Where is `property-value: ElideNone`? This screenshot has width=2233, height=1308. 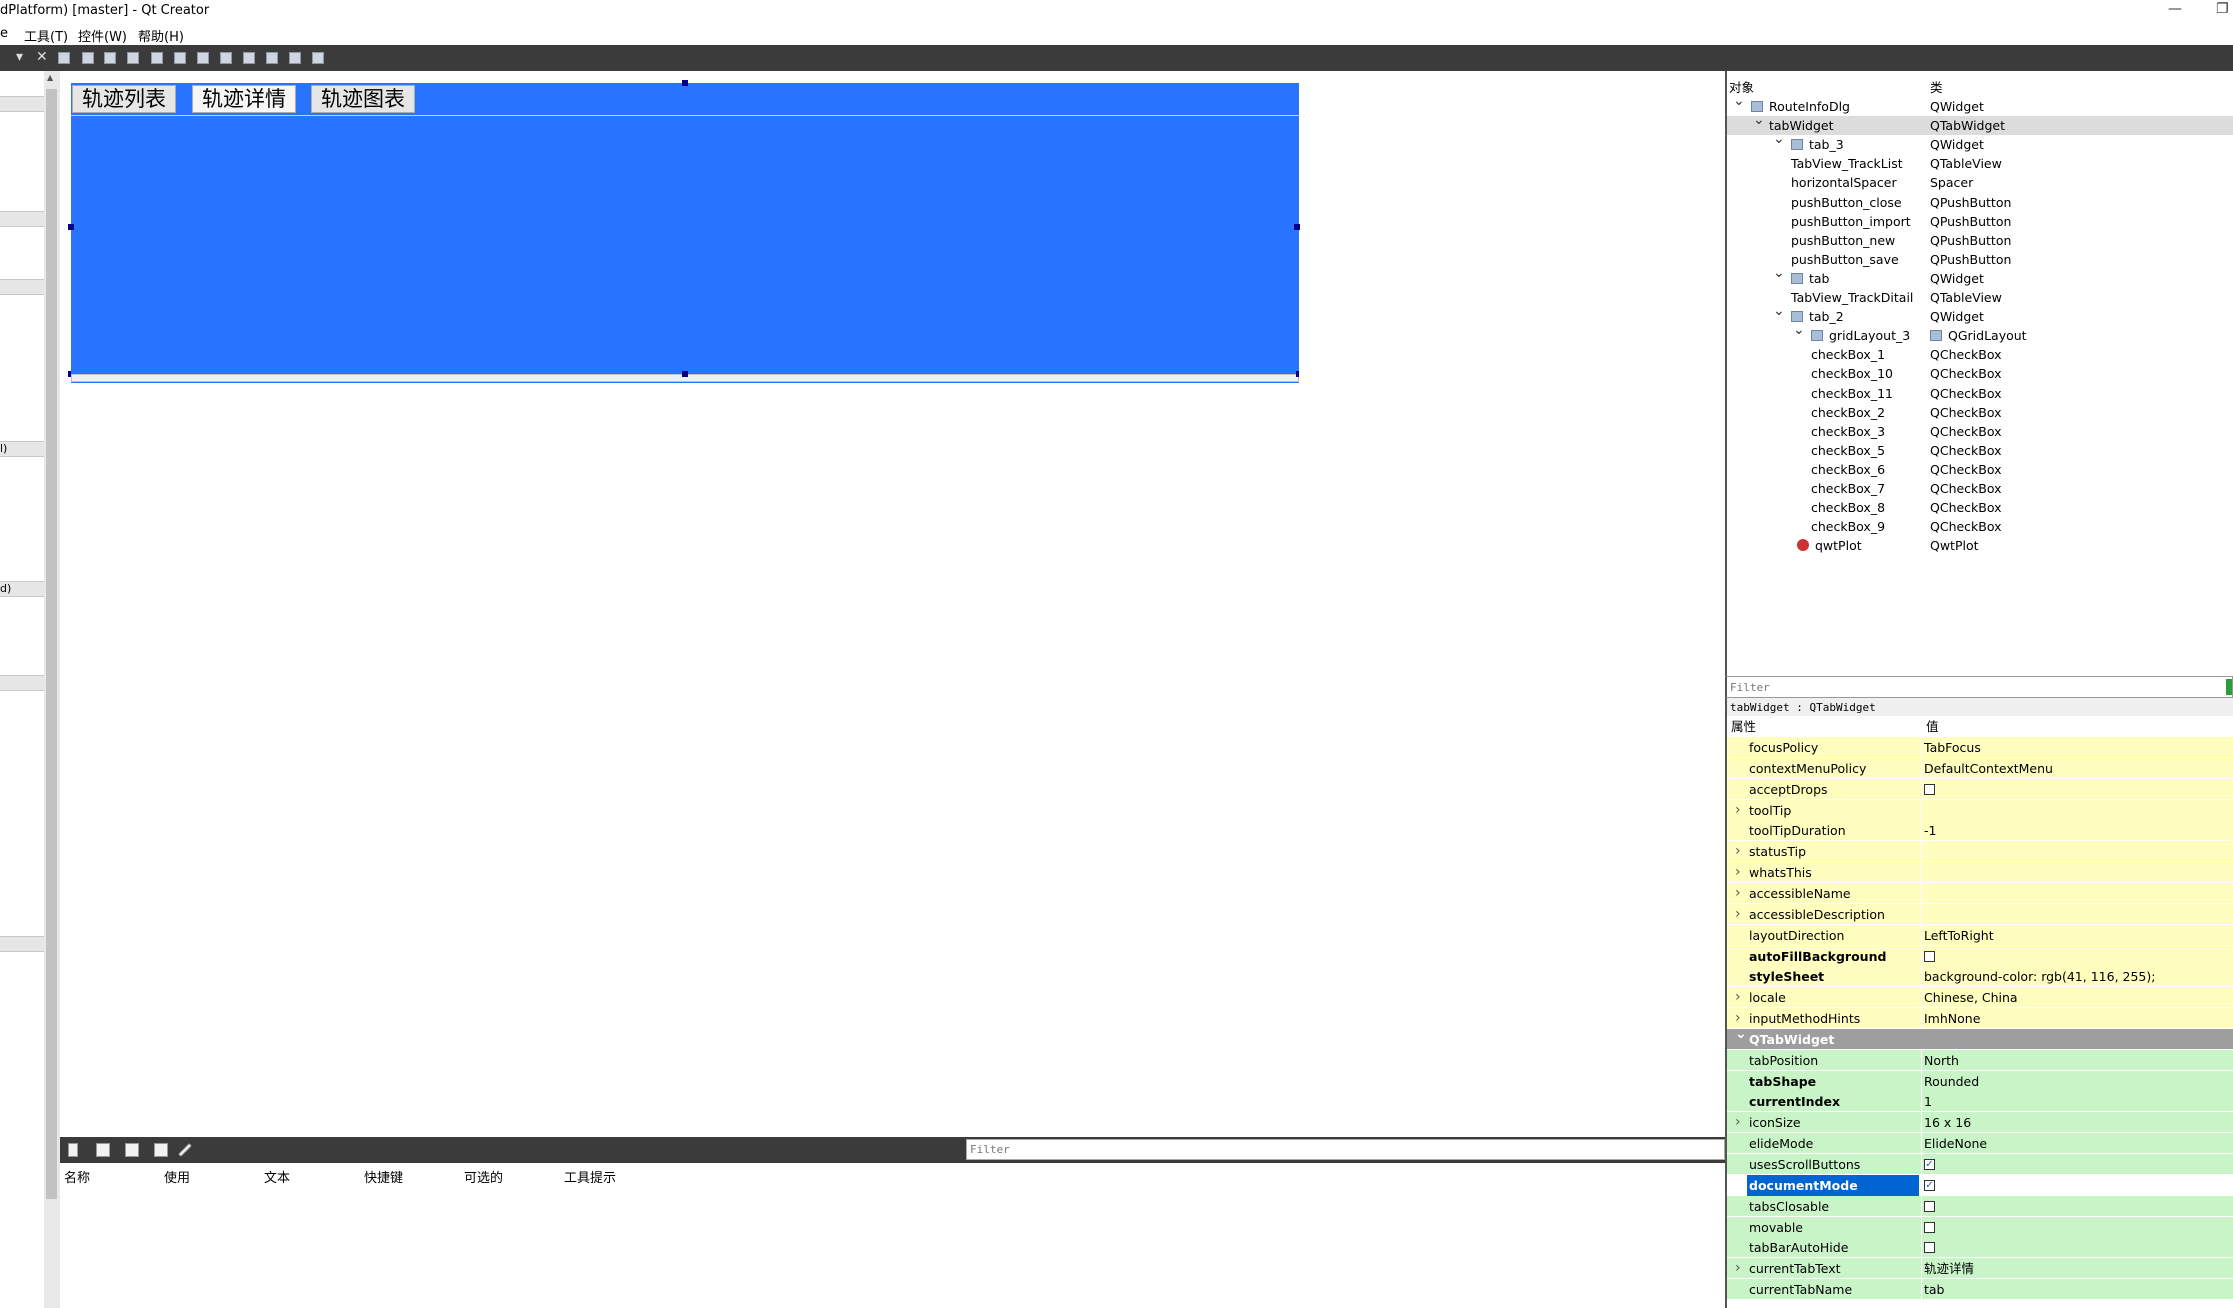 property-value: ElideNone is located at coordinates (1955, 1143).